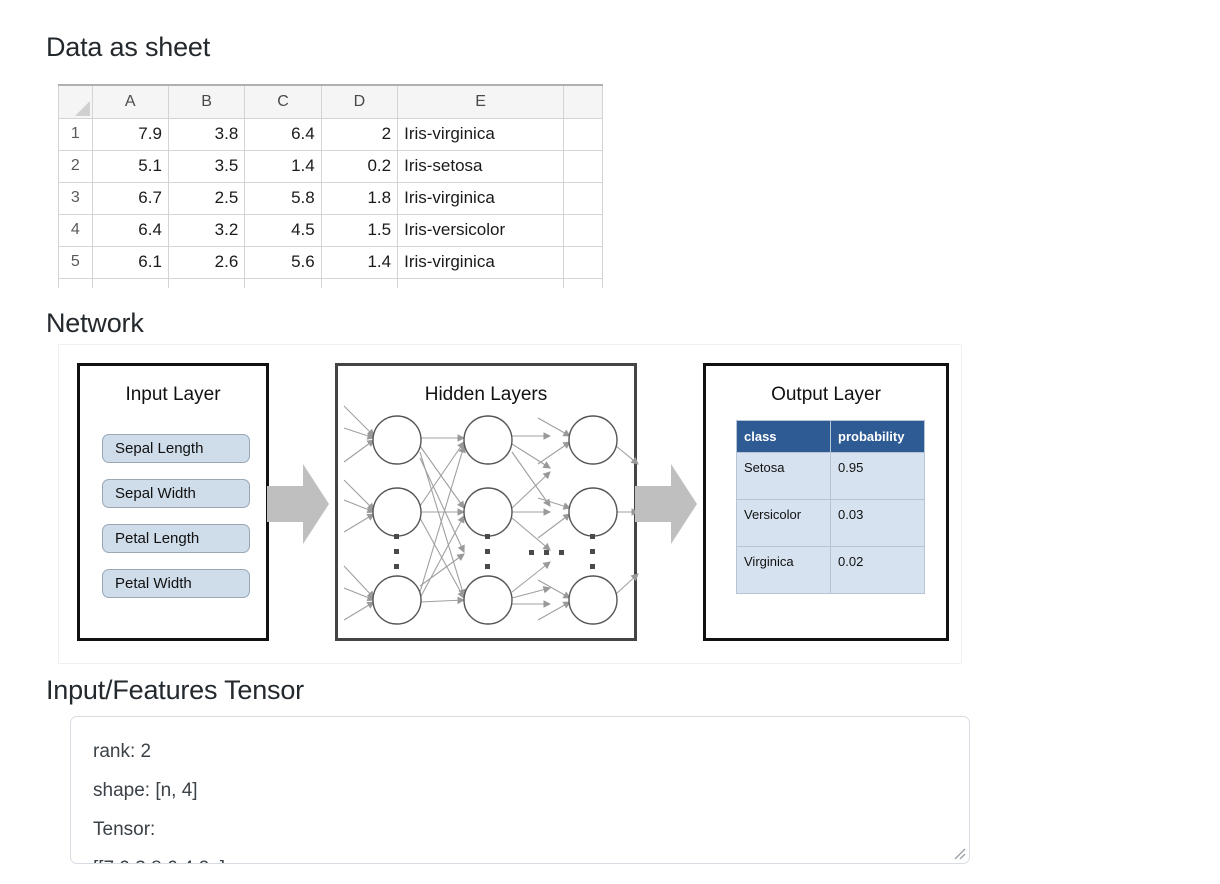 Image resolution: width=1220 pixels, height=884 pixels. What do you see at coordinates (359, 262) in the screenshot?
I see `cell-d5: 1.4` at bounding box center [359, 262].